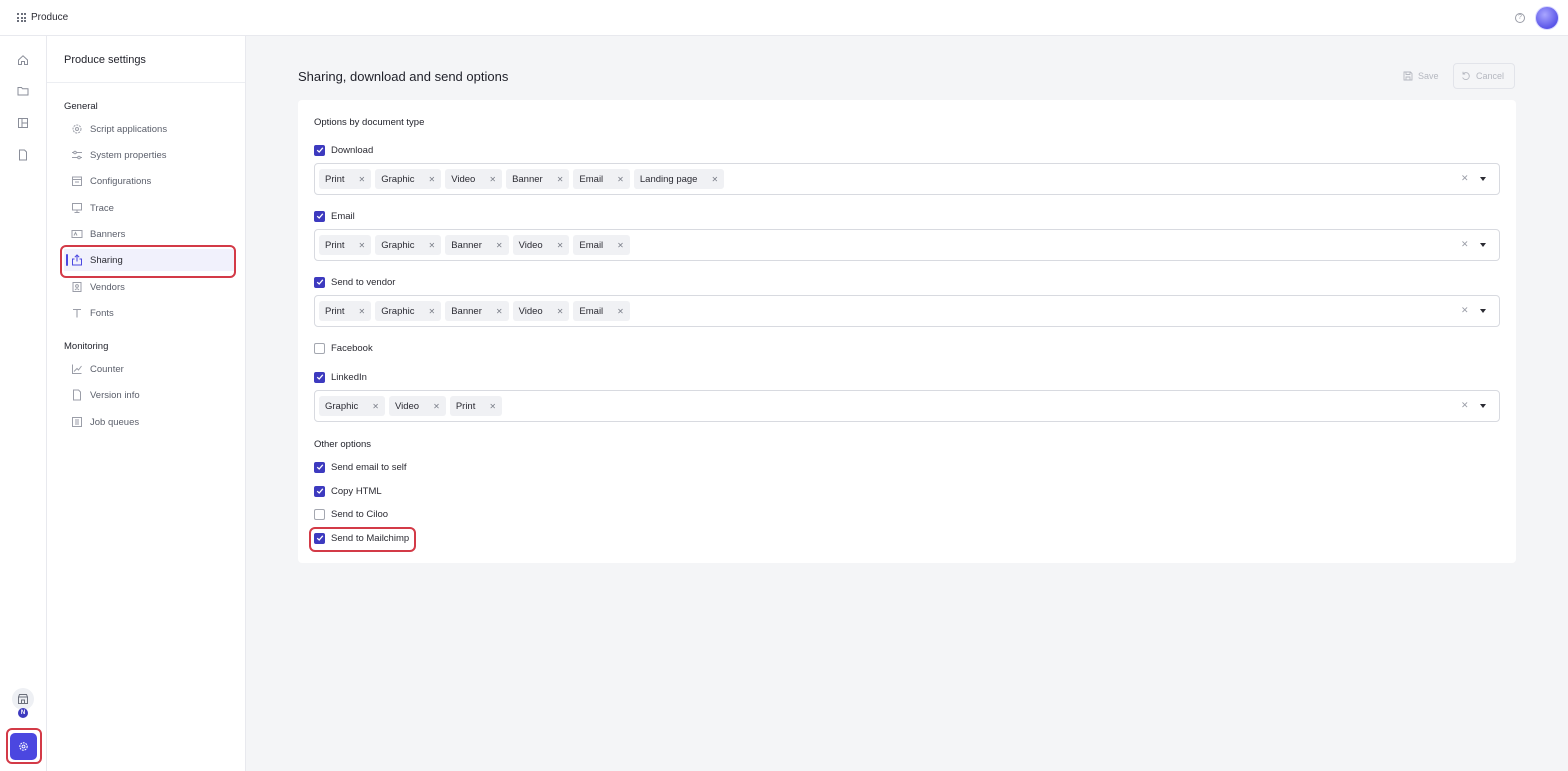 The height and width of the screenshot is (771, 1568). I want to click on notification-badge: N, so click(23, 713).